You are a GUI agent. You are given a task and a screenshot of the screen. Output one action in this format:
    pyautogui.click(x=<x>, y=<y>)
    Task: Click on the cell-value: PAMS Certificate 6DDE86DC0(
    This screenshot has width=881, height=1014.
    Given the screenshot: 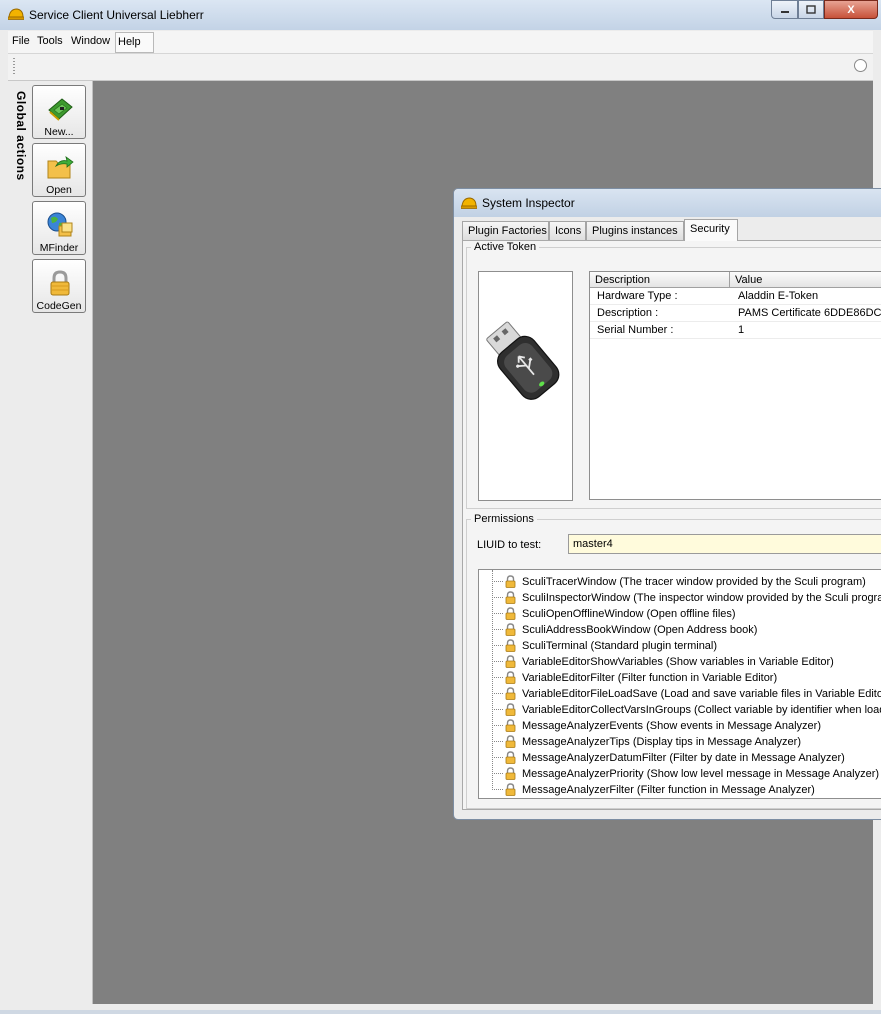 What is the action you would take?
    pyautogui.click(x=809, y=313)
    